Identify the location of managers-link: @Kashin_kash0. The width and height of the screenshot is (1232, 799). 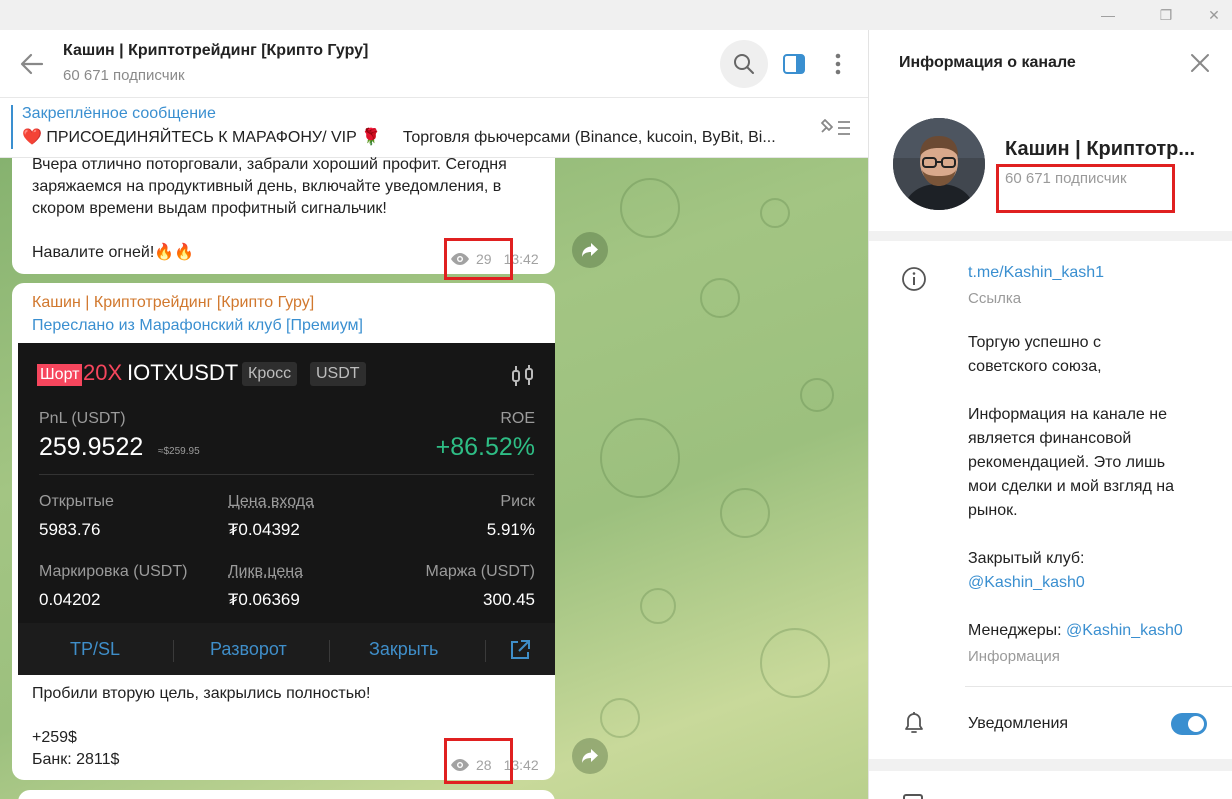
(1124, 630).